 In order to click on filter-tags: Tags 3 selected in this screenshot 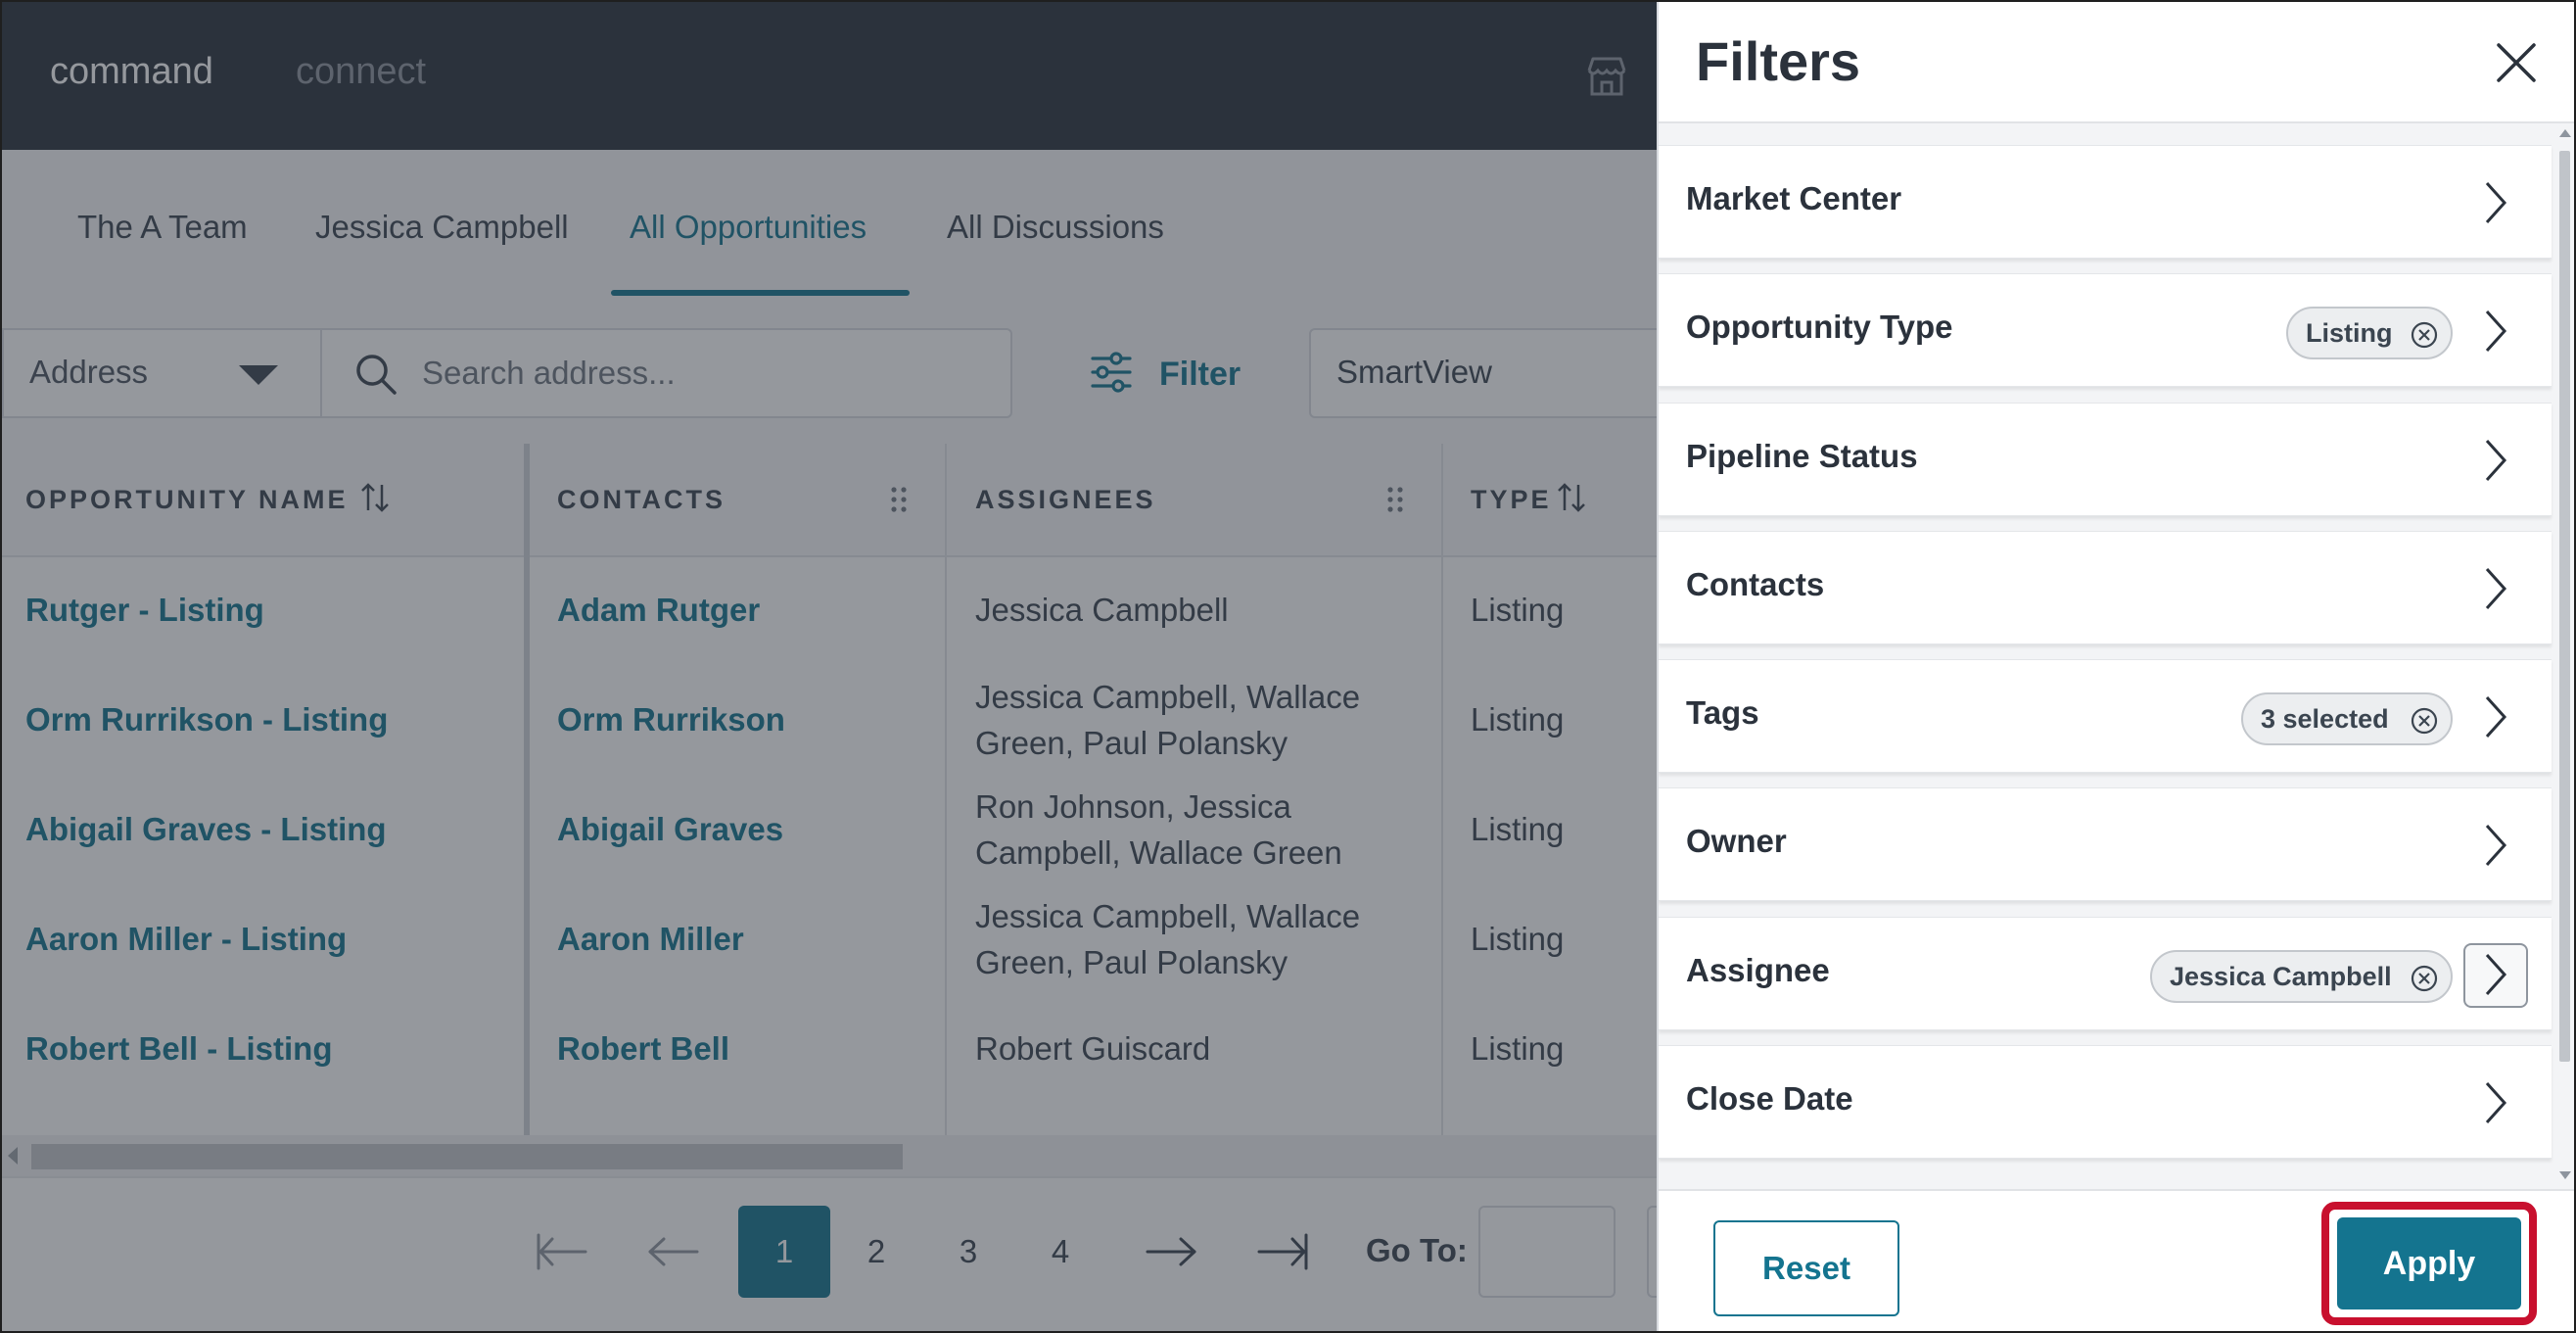, I will do `click(2105, 716)`.